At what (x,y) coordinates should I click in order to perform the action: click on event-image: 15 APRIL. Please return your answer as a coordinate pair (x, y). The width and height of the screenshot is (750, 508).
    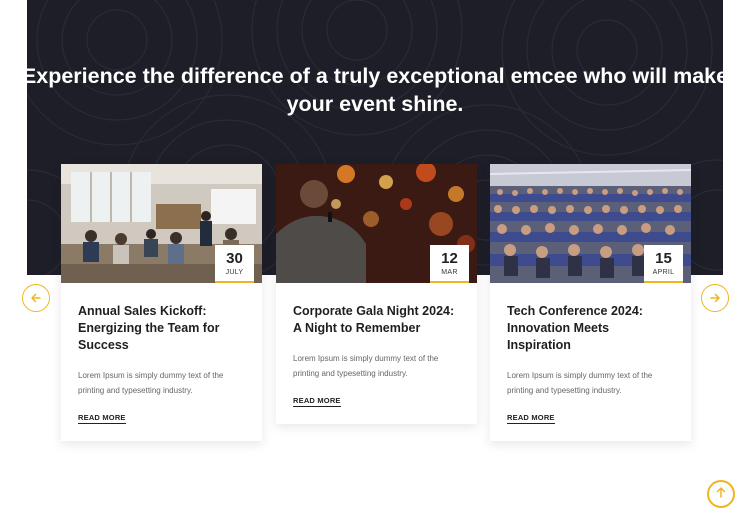
    Looking at the image, I should click on (590, 223).